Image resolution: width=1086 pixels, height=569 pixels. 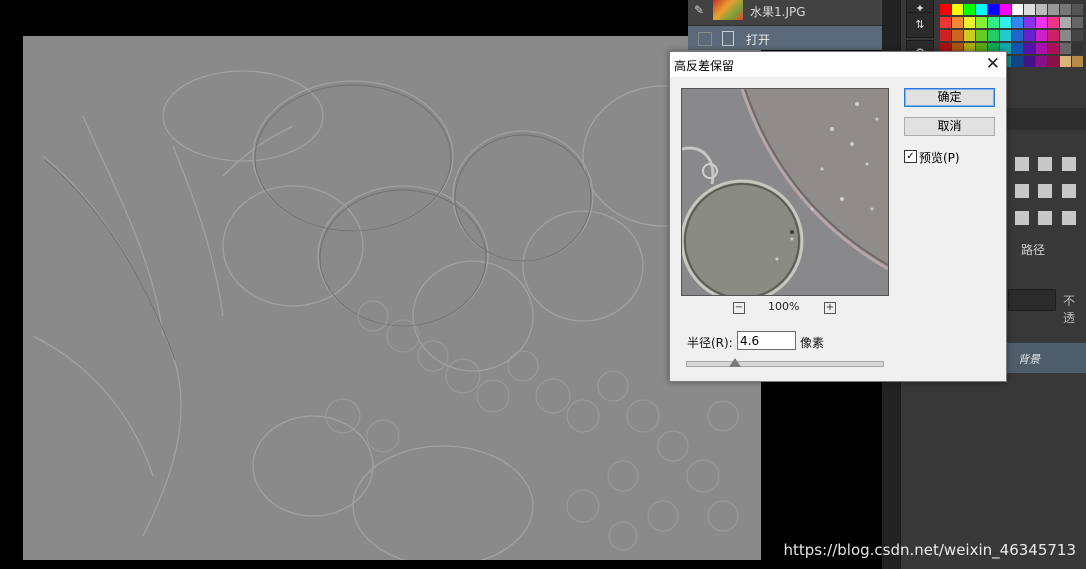 What do you see at coordinates (1045, 218) in the screenshot?
I see `gradient-map-icon` at bounding box center [1045, 218].